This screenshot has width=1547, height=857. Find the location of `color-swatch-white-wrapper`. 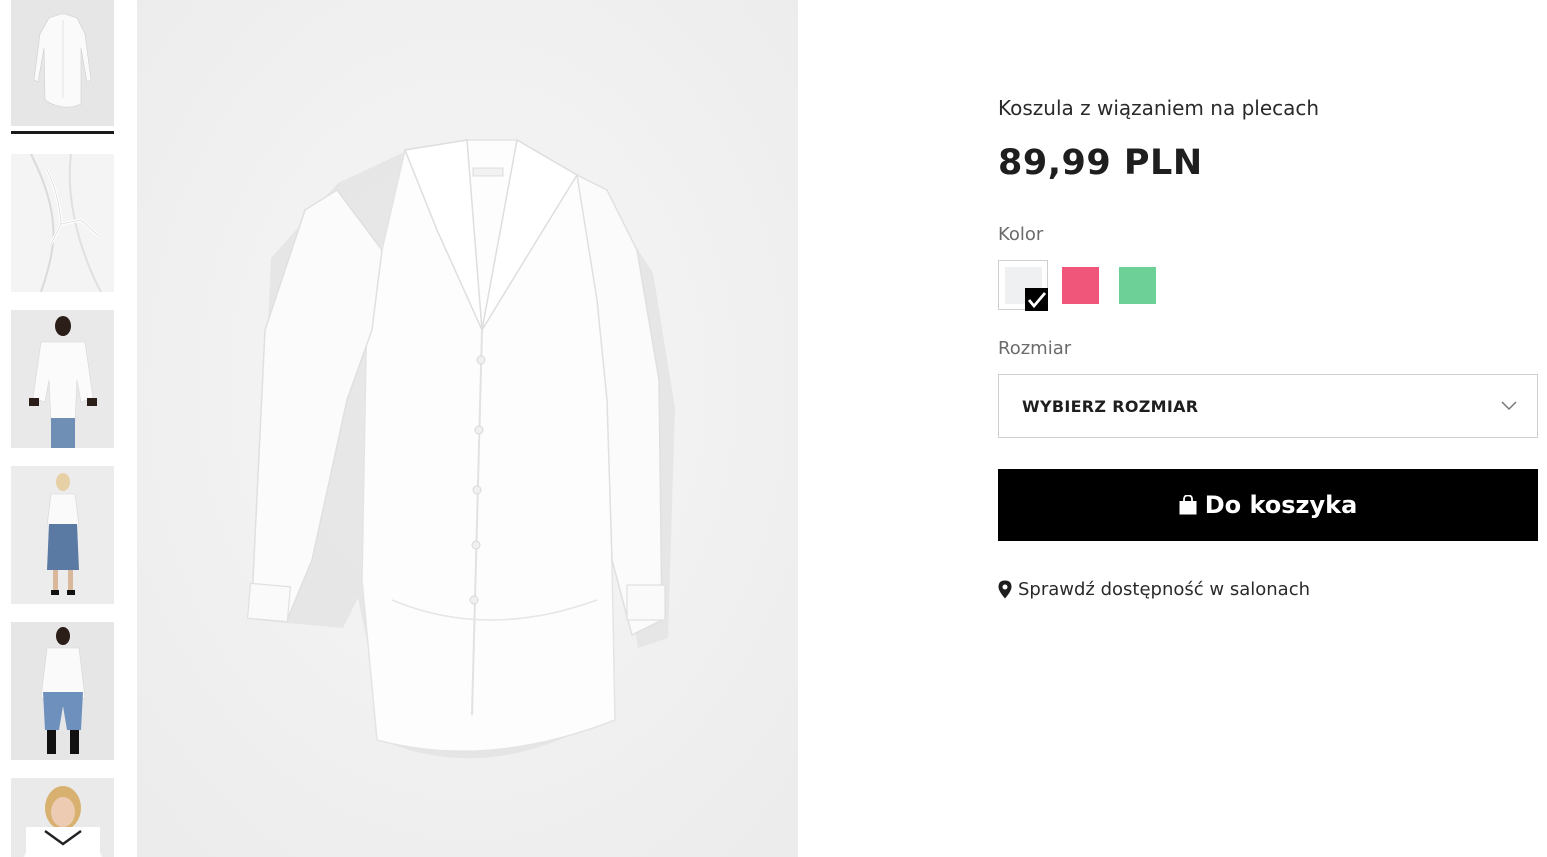

color-swatch-white-wrapper is located at coordinates (1023, 285).